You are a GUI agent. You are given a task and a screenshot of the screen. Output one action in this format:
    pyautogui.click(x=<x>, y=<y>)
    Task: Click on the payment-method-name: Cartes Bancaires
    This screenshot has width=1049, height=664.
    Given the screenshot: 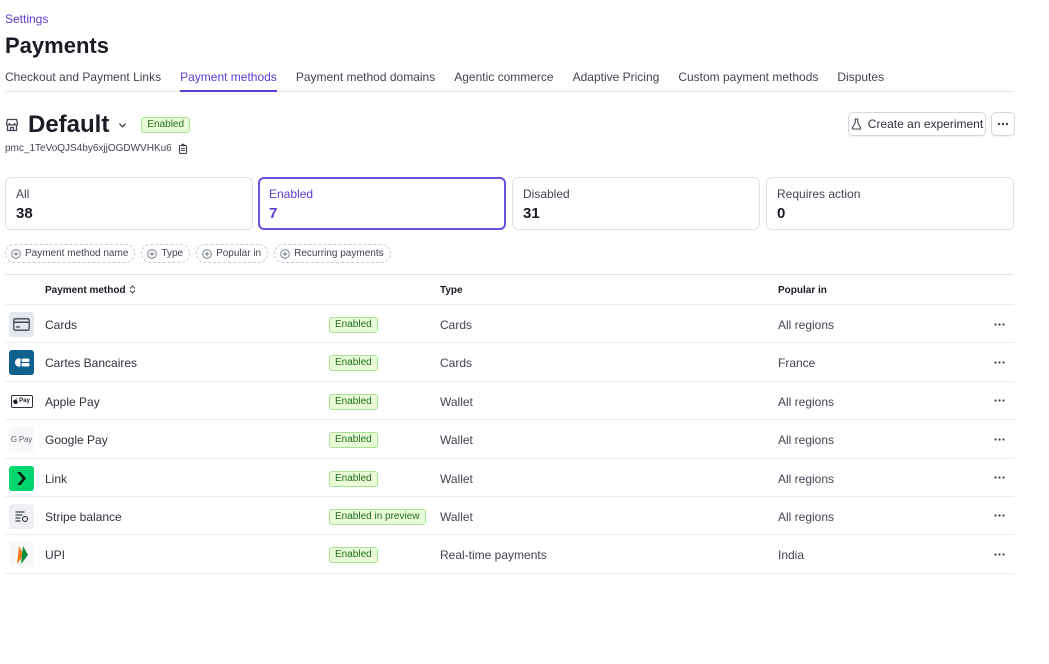 What is the action you would take?
    pyautogui.click(x=91, y=363)
    